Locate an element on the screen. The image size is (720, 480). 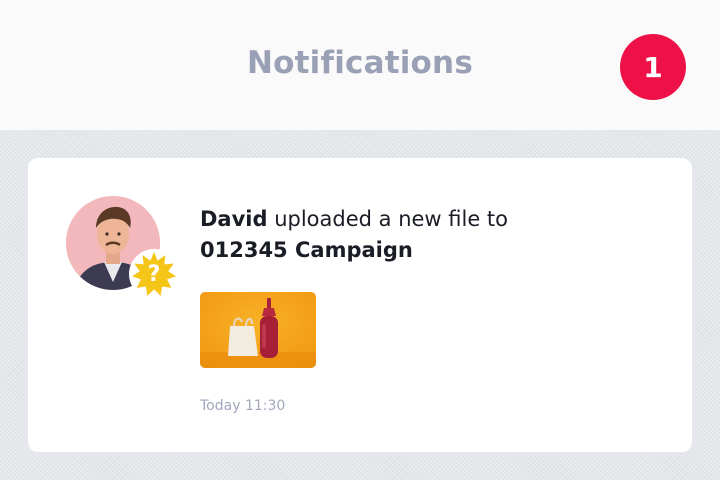
notification-count-badge: 1 is located at coordinates (653, 67).